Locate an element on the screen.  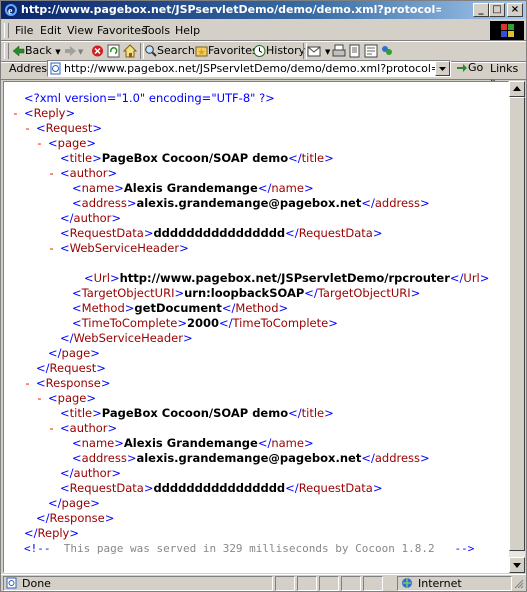
search-button: Search is located at coordinates (169, 51).